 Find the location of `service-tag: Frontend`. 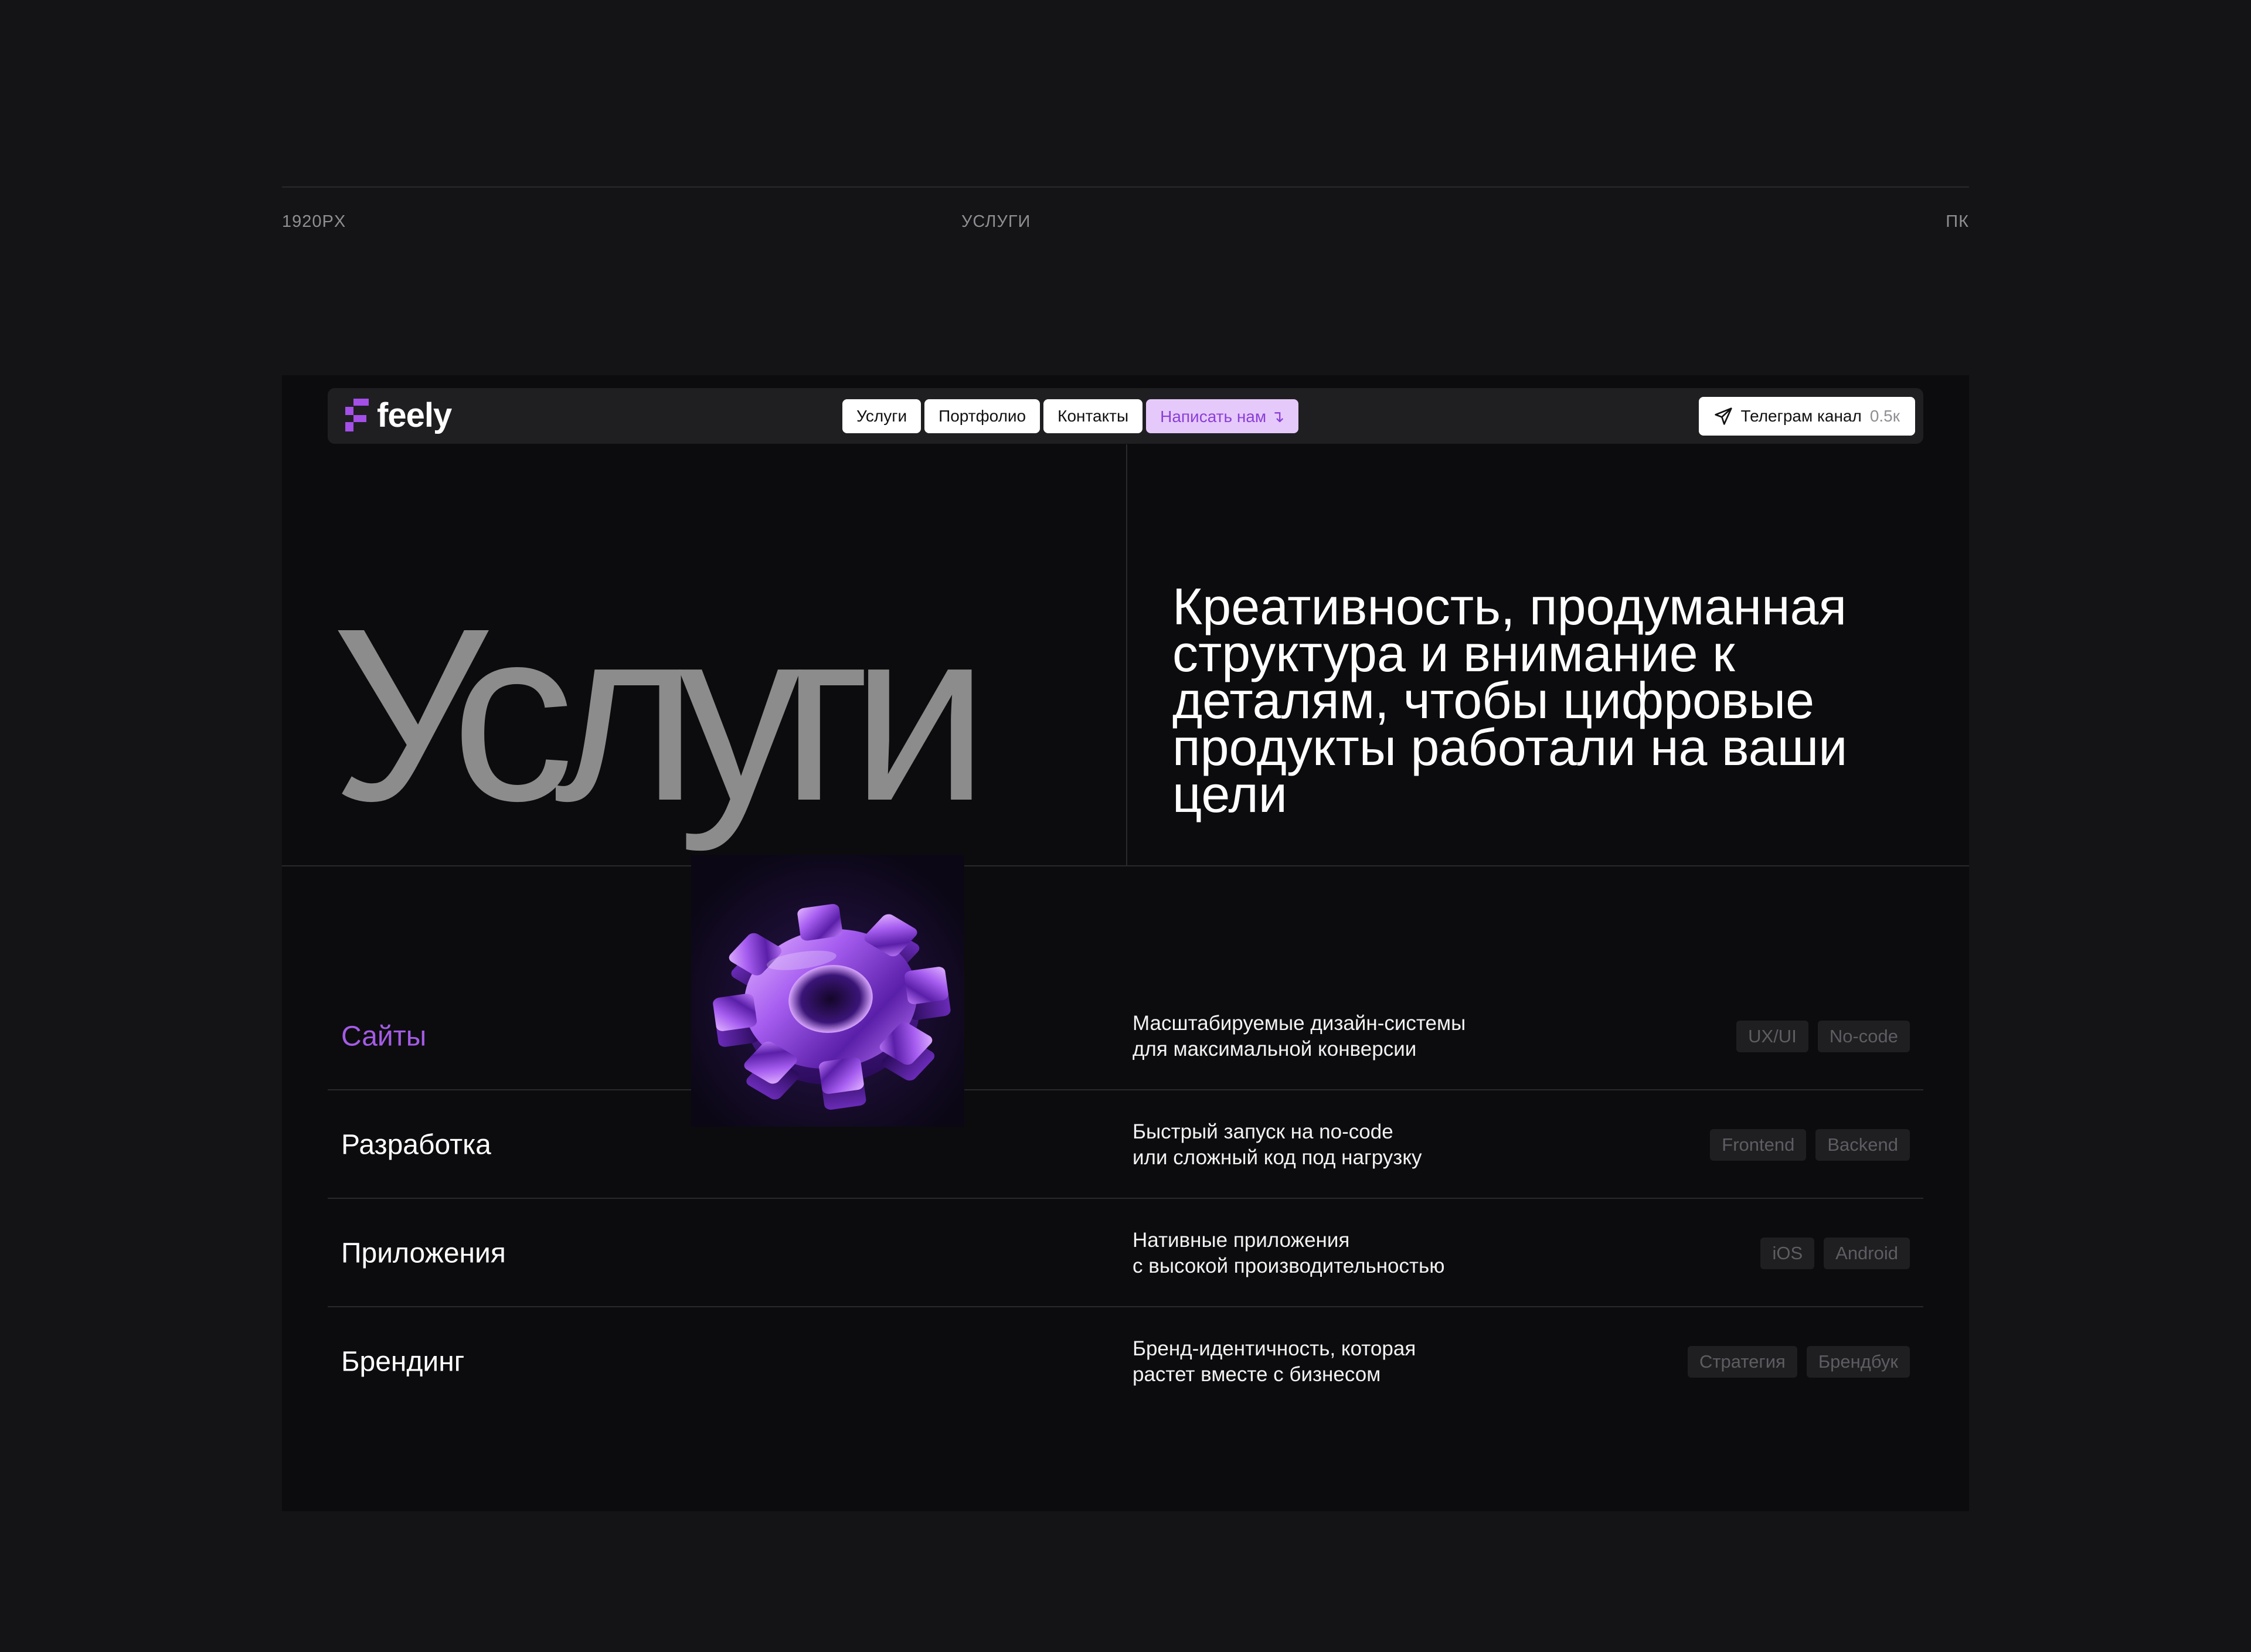

service-tag: Frontend is located at coordinates (1758, 1144).